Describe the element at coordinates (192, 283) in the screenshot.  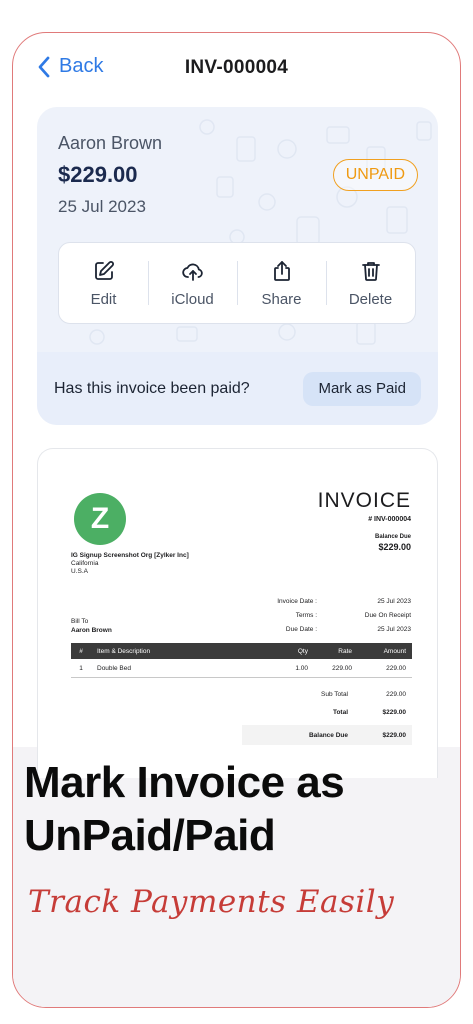
I see `icloud-button: iCloud` at that location.